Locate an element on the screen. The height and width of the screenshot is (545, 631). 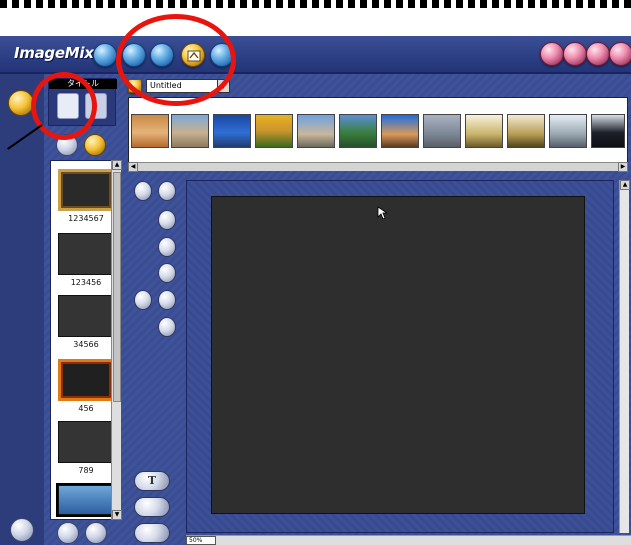
image-filmstrip is located at coordinates (378, 133).